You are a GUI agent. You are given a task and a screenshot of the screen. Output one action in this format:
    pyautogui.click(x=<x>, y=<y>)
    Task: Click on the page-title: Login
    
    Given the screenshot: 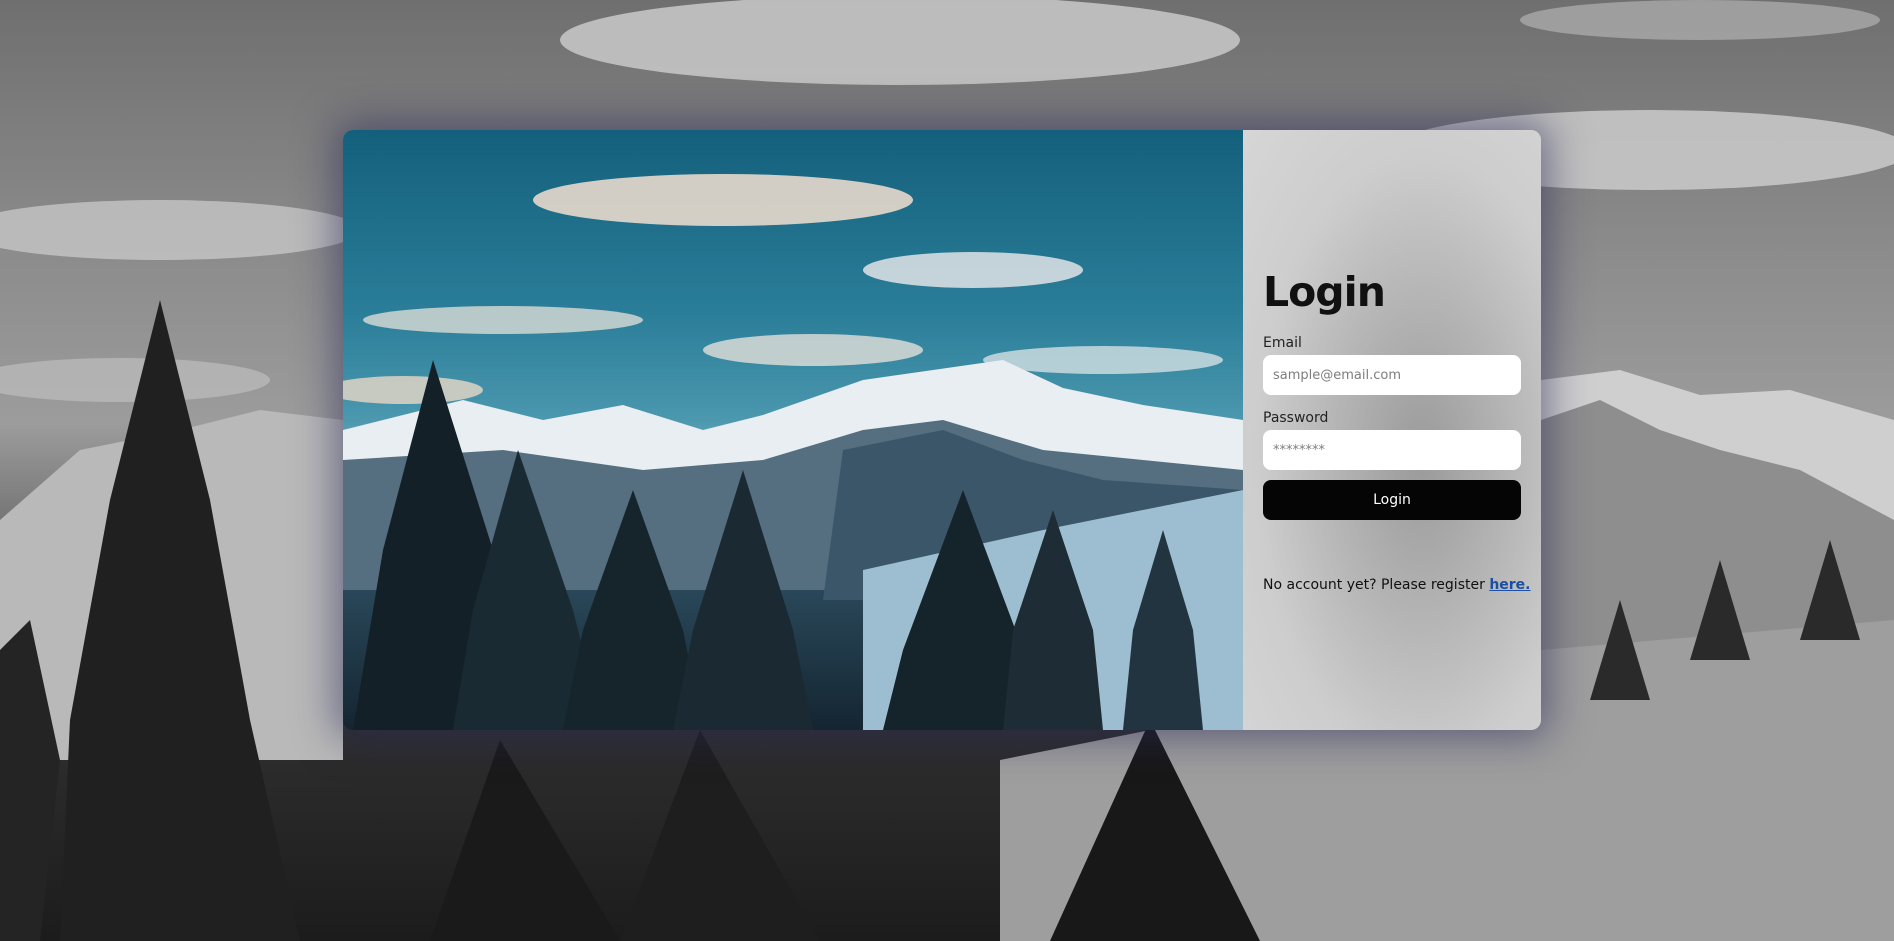 What is the action you would take?
    pyautogui.click(x=1324, y=292)
    